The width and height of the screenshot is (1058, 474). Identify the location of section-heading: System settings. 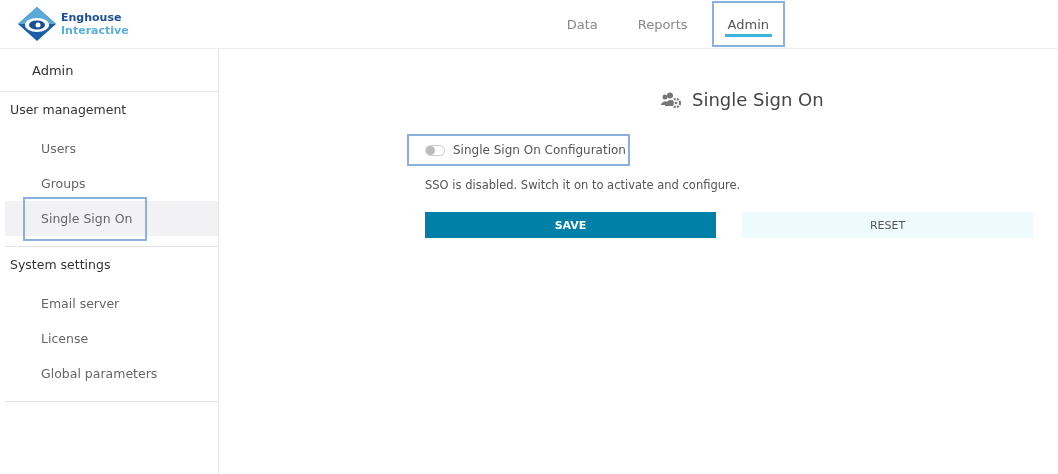
(60, 265).